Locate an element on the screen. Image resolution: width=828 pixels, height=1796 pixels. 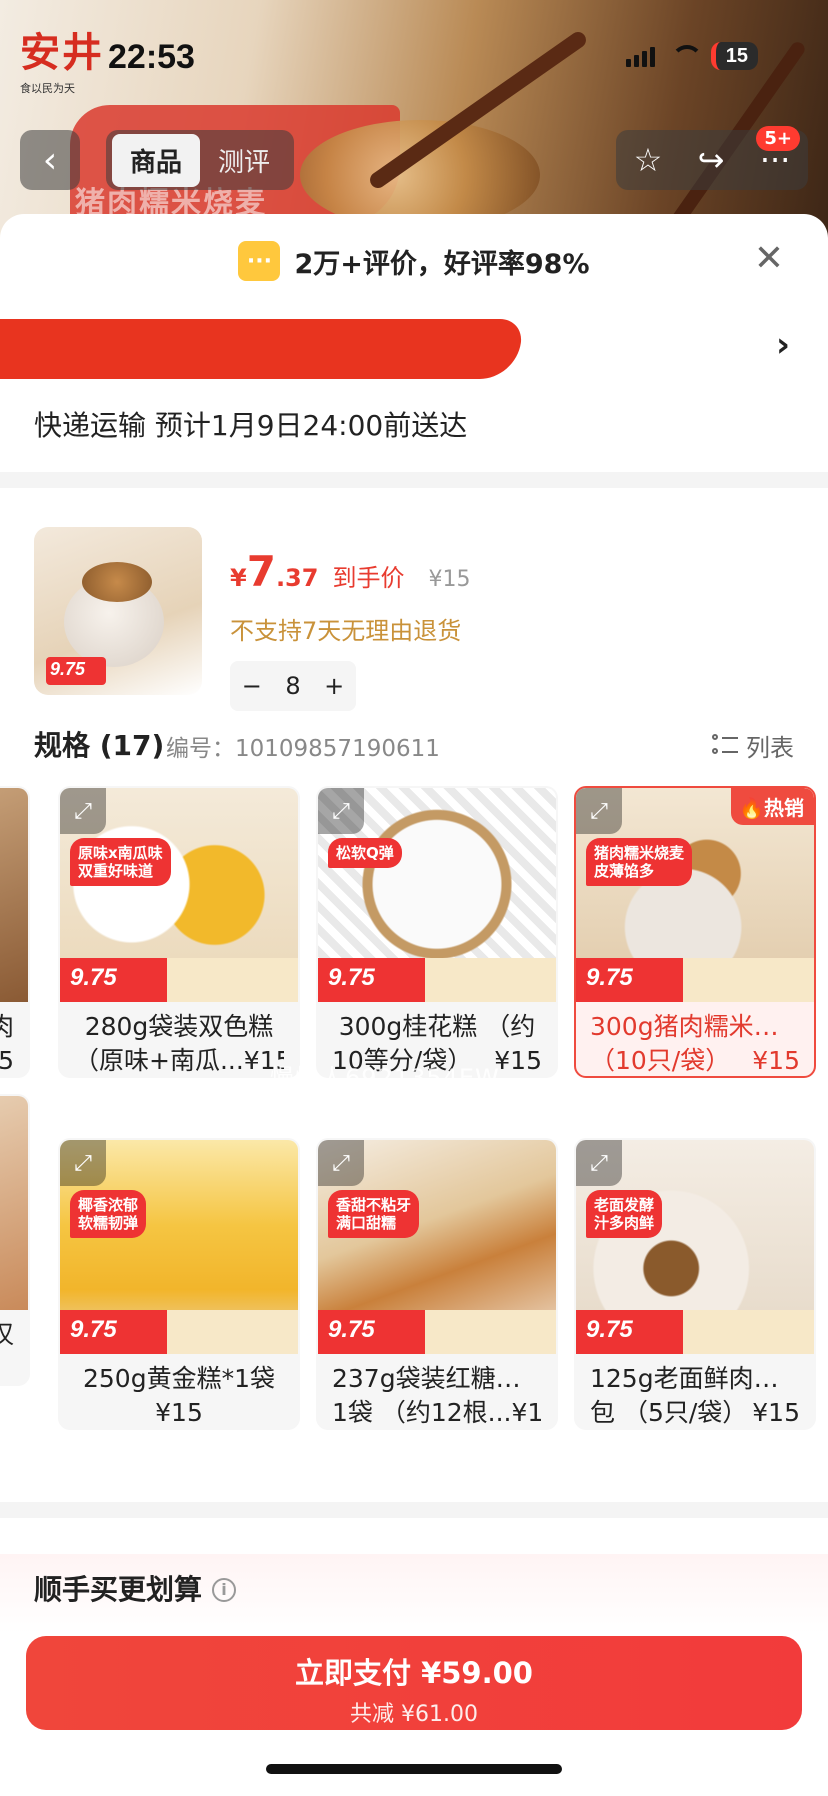
card-image is located at coordinates (14, 895).